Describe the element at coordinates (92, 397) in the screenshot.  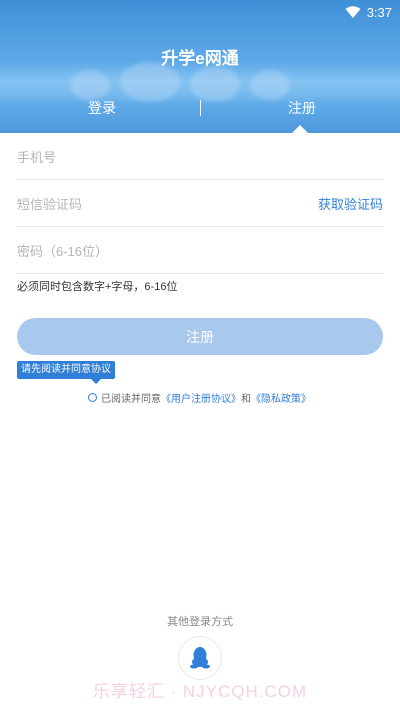
I see `agreement-checkbox` at that location.